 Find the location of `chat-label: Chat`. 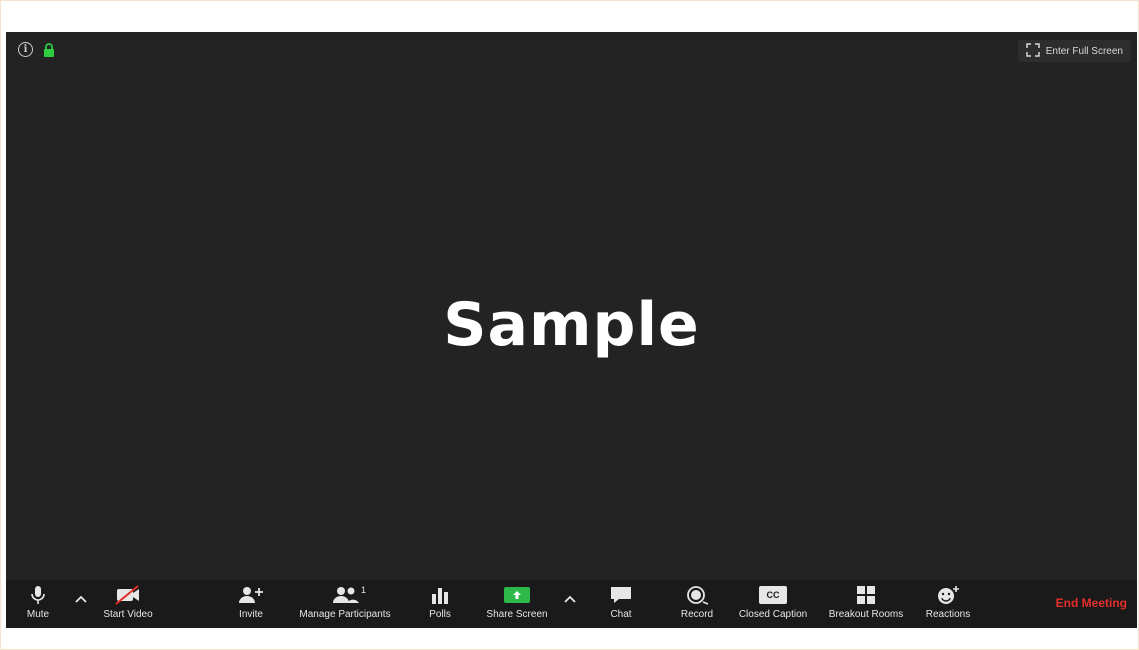

chat-label: Chat is located at coordinates (621, 614).